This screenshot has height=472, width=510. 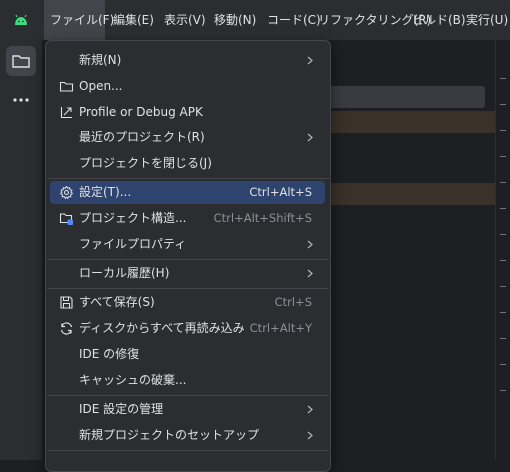 I want to click on android-studio-logo-icon, so click(x=21, y=19).